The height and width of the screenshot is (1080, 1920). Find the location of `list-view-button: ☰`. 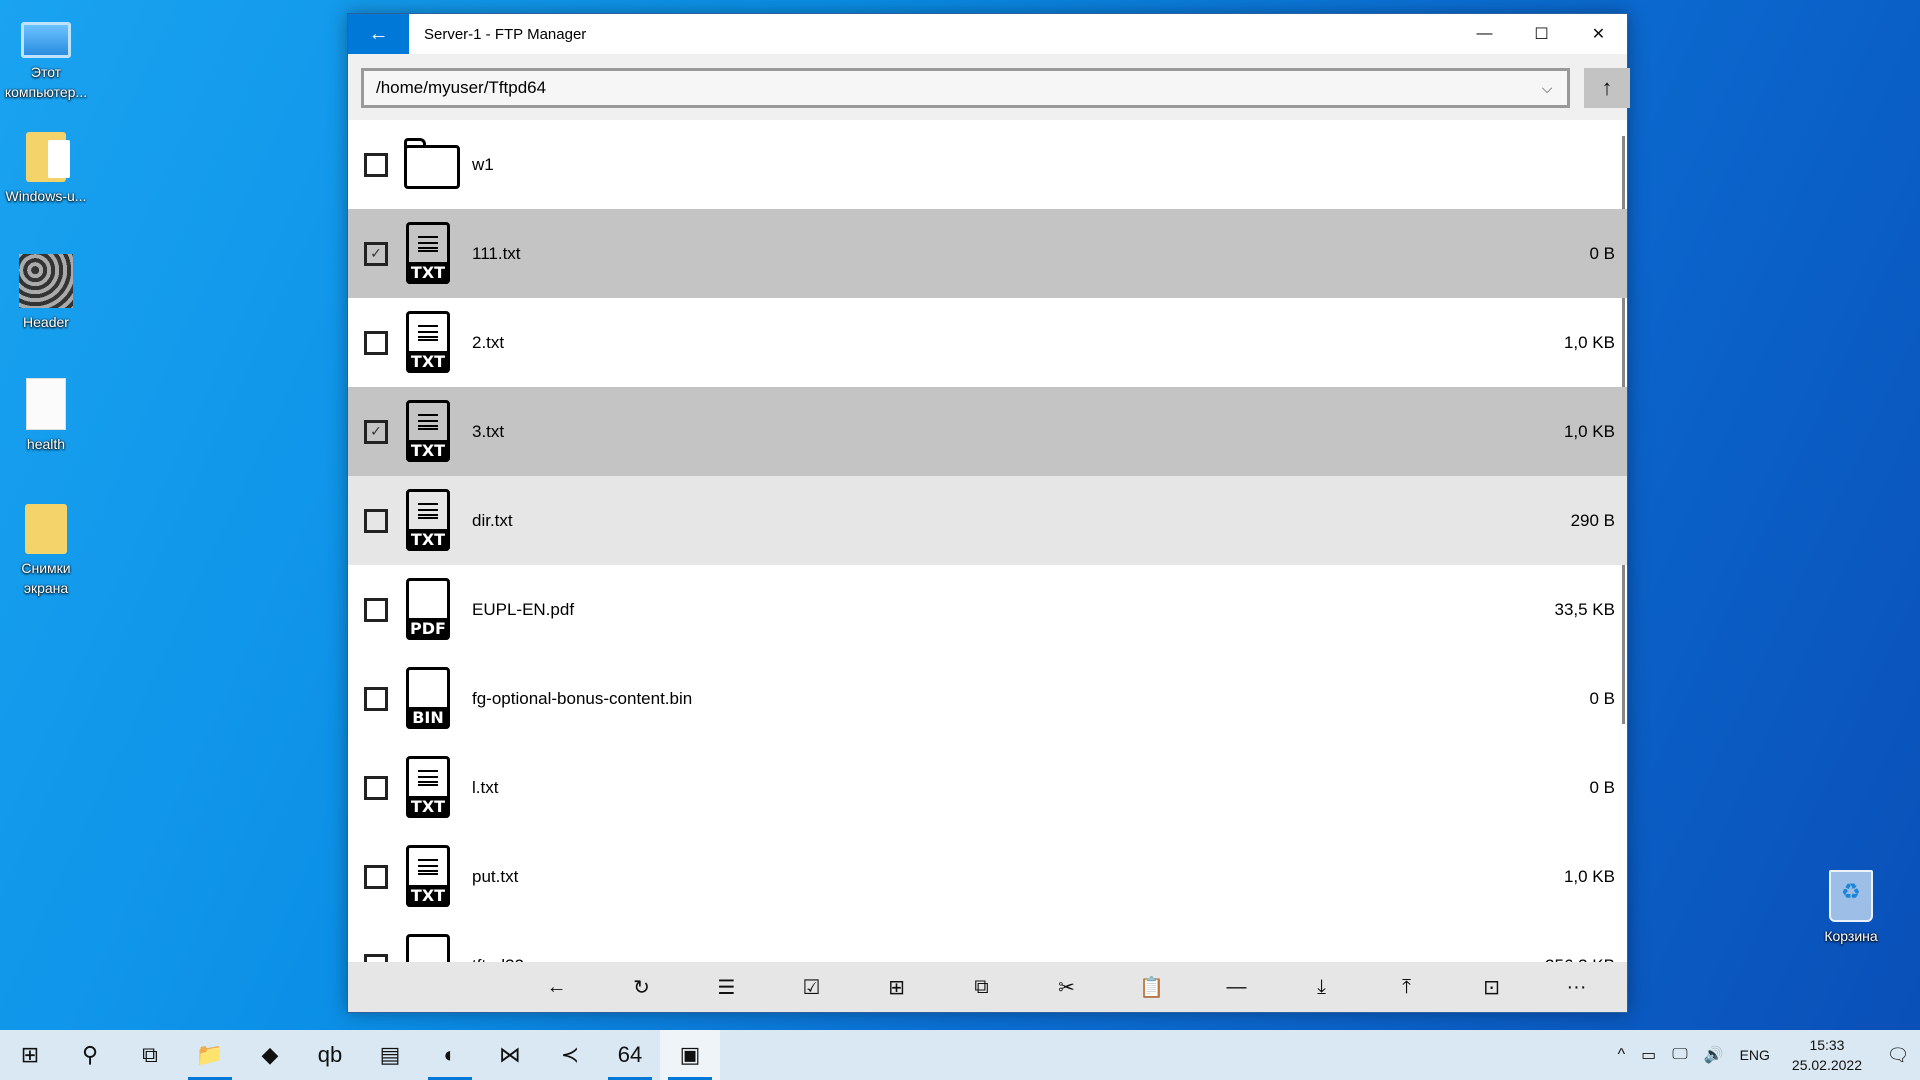

list-view-button: ☰ is located at coordinates (726, 987).